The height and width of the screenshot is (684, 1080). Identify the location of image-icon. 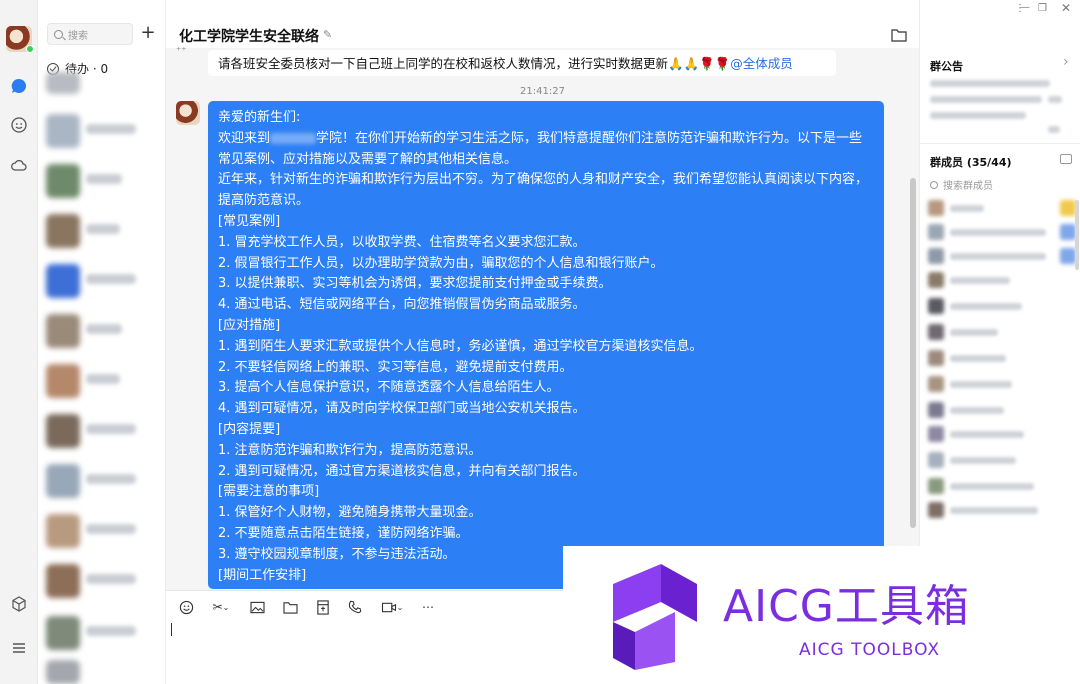
(257, 607).